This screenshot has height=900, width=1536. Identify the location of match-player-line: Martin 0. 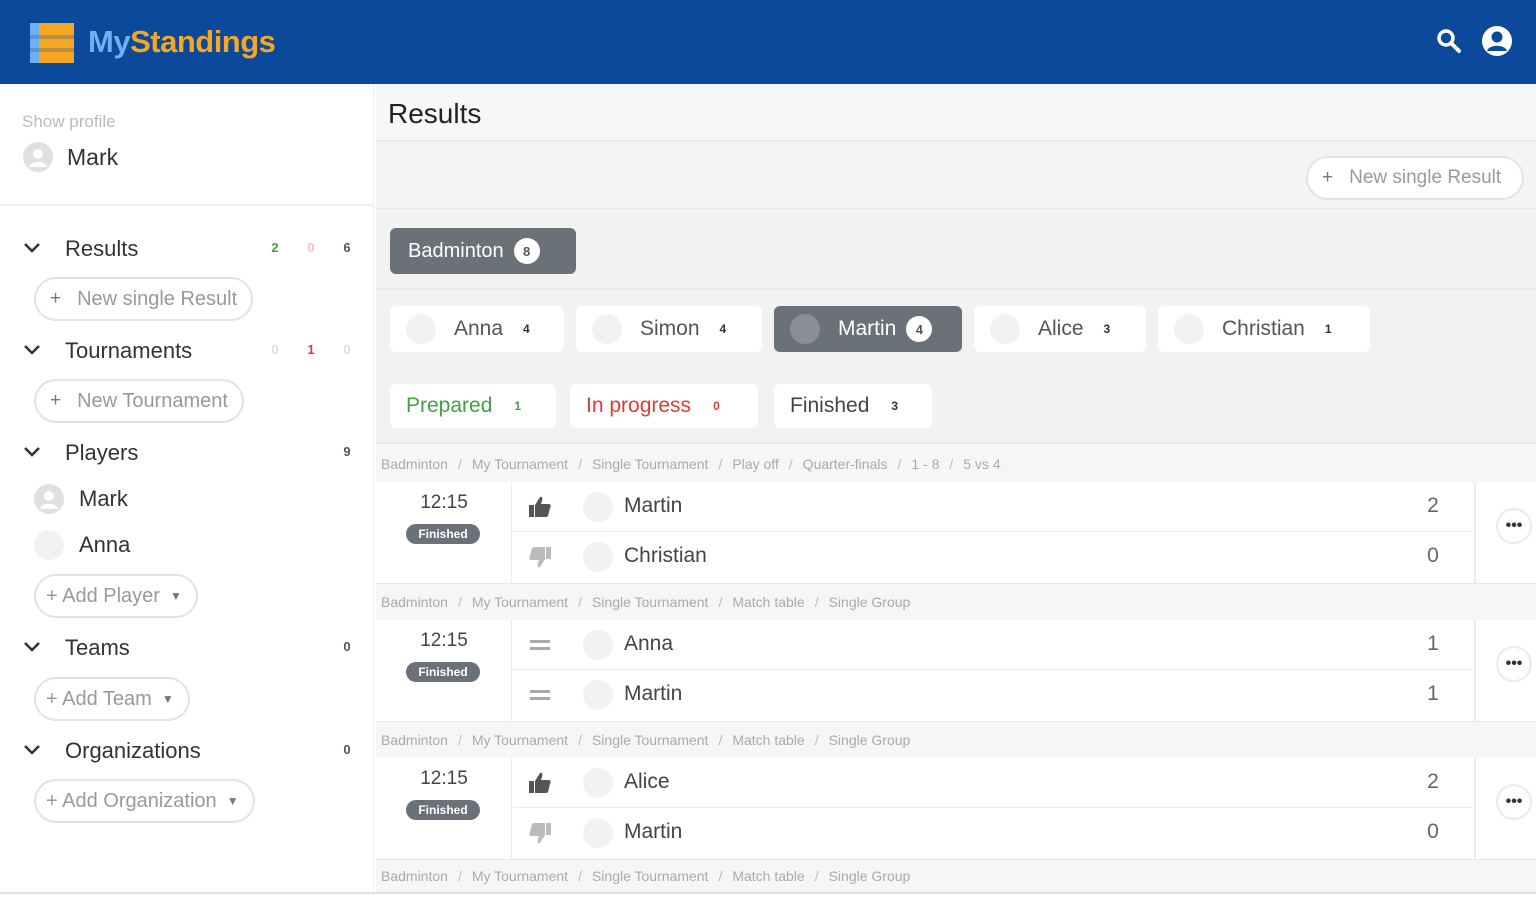
(993, 833).